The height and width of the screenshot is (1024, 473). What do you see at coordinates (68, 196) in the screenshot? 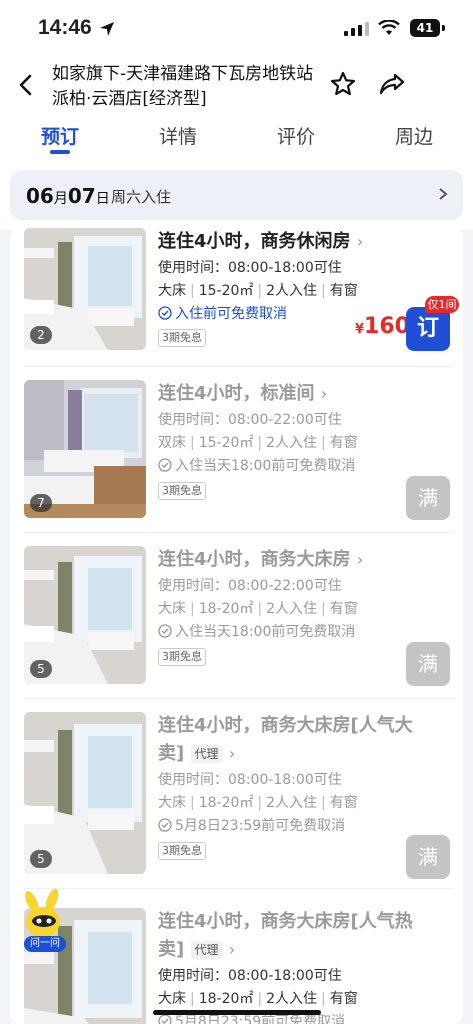
I see `check-in-date: 06月07日` at bounding box center [68, 196].